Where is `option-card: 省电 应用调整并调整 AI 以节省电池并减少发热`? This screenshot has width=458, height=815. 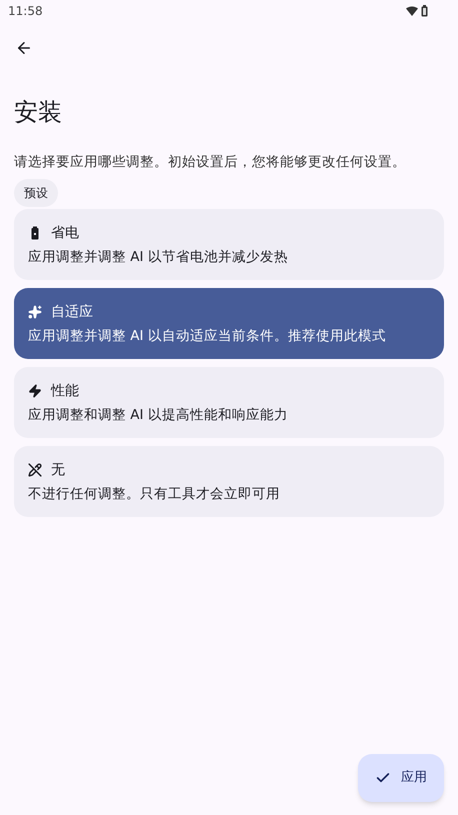 option-card: 省电 应用调整并调整 AI 以节省电池并减少发热 is located at coordinates (229, 244).